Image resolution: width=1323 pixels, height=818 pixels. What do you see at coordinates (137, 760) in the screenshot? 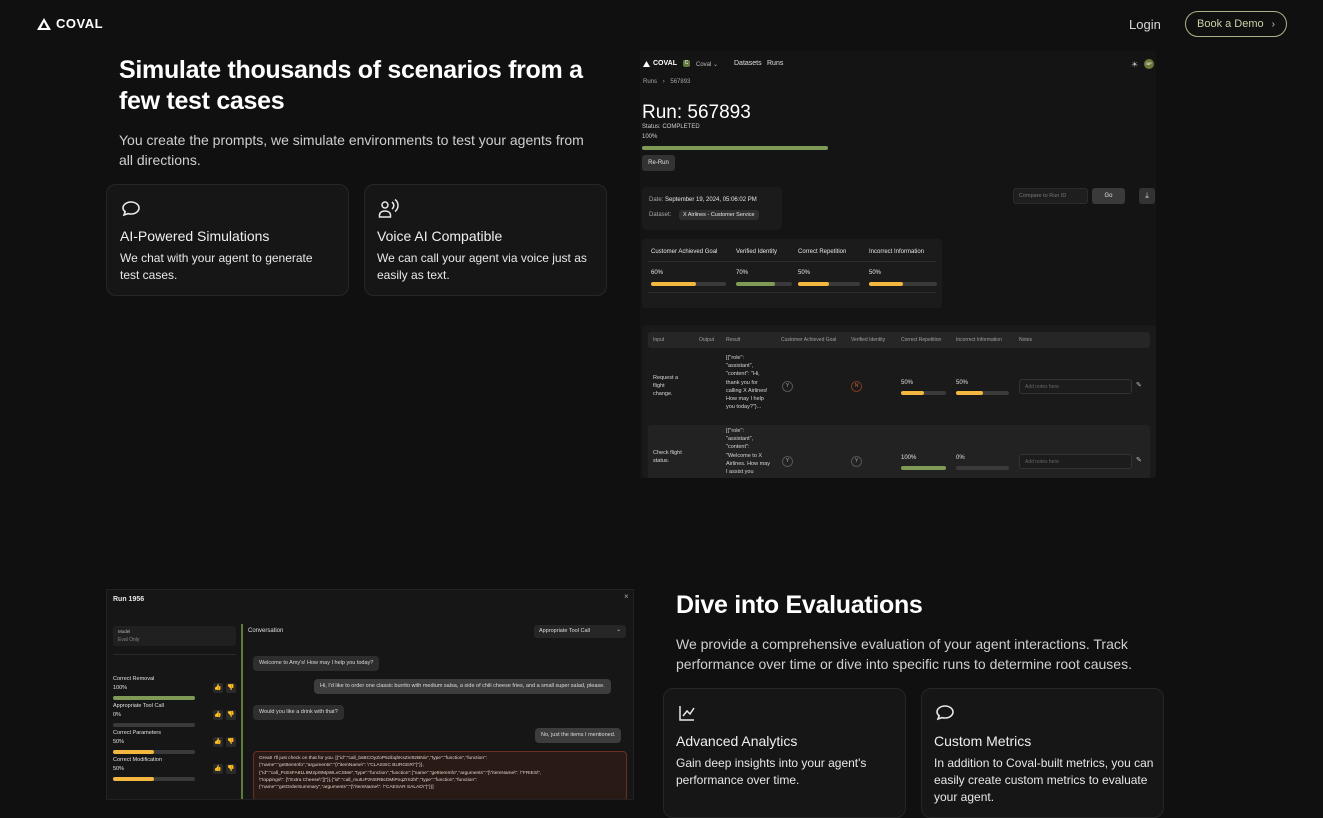
I see `eval-metric-name: Correct Modification` at bounding box center [137, 760].